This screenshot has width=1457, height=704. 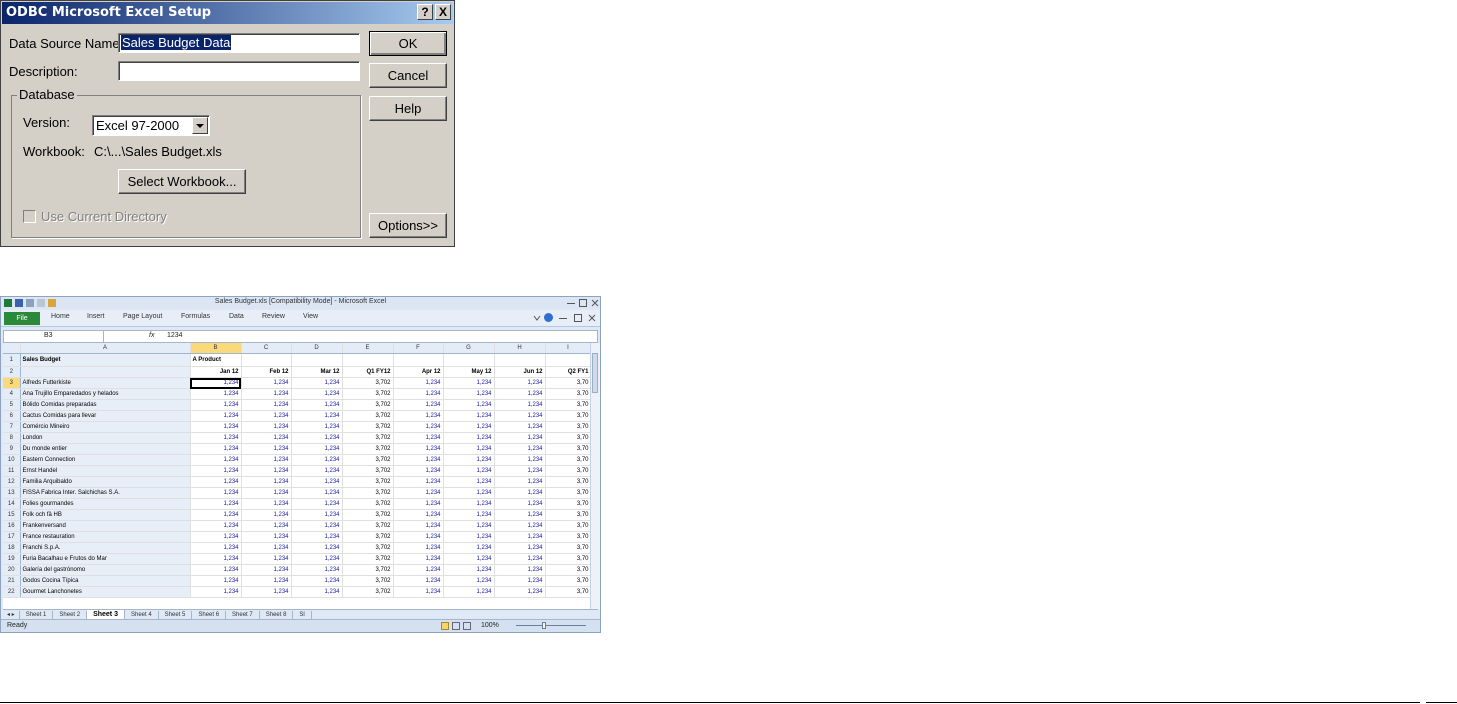 I want to click on month-header-cell: Feb 12, so click(x=266, y=372).